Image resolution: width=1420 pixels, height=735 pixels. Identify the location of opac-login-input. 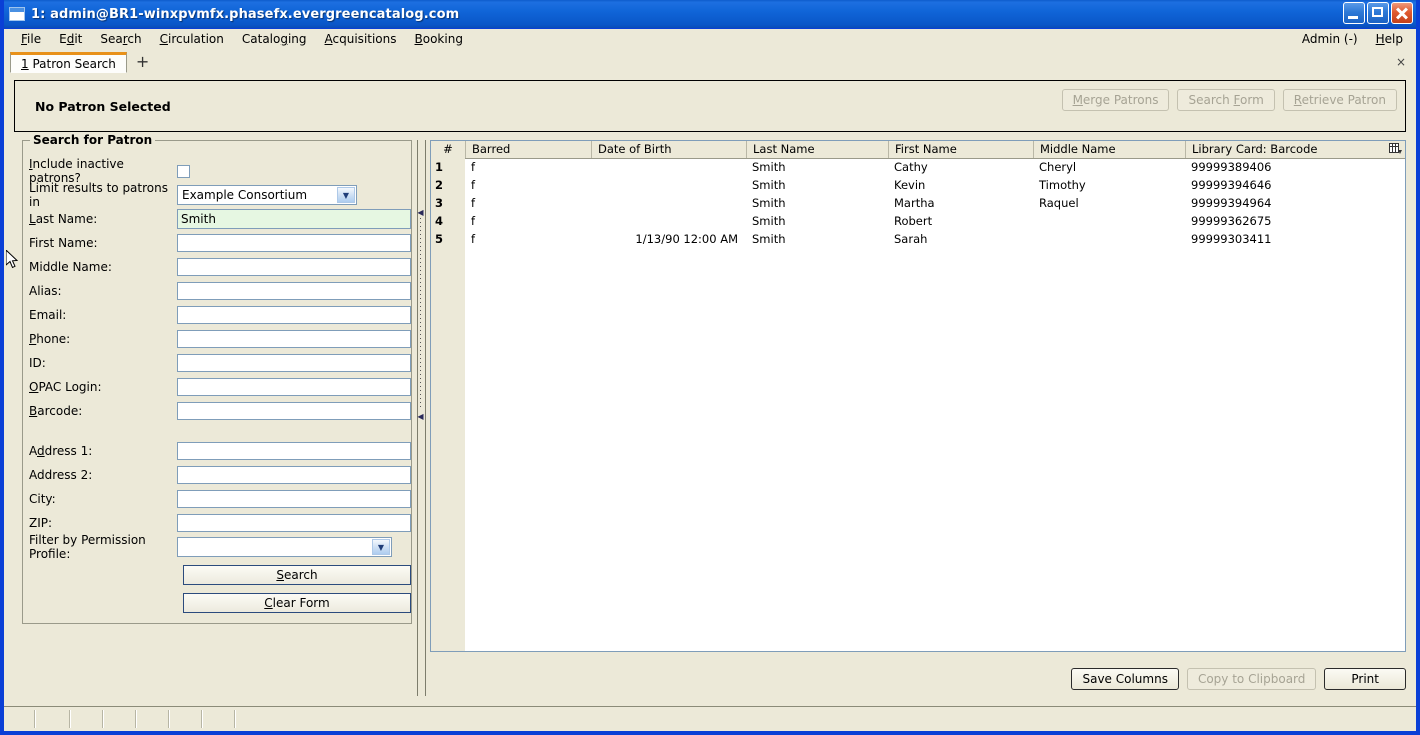
(294, 387).